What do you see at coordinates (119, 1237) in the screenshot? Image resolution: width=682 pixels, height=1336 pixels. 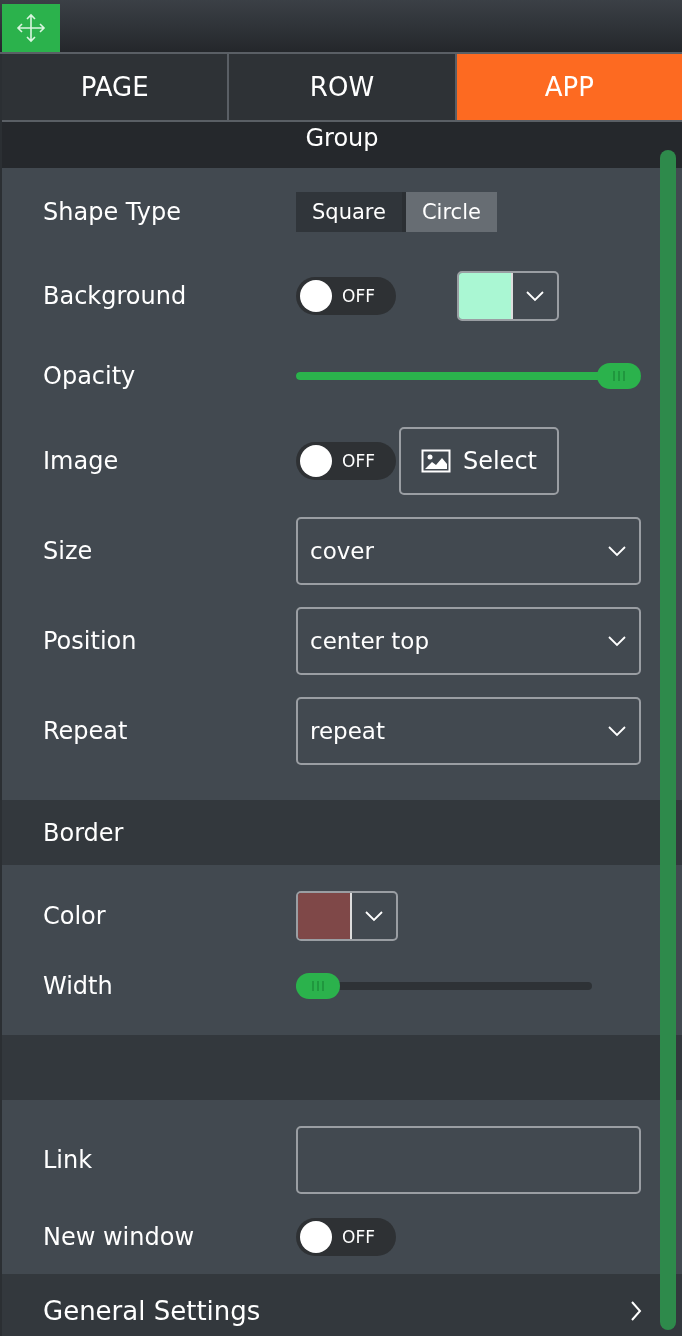 I see `setting-label: New window` at bounding box center [119, 1237].